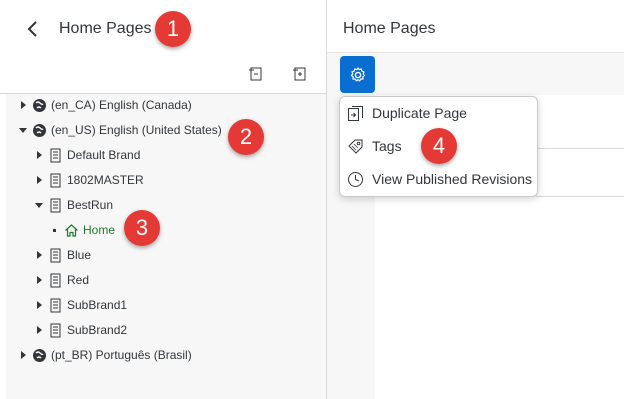 This screenshot has width=624, height=399. I want to click on tree-item-subbrand1: SubBrand1, so click(80, 305).